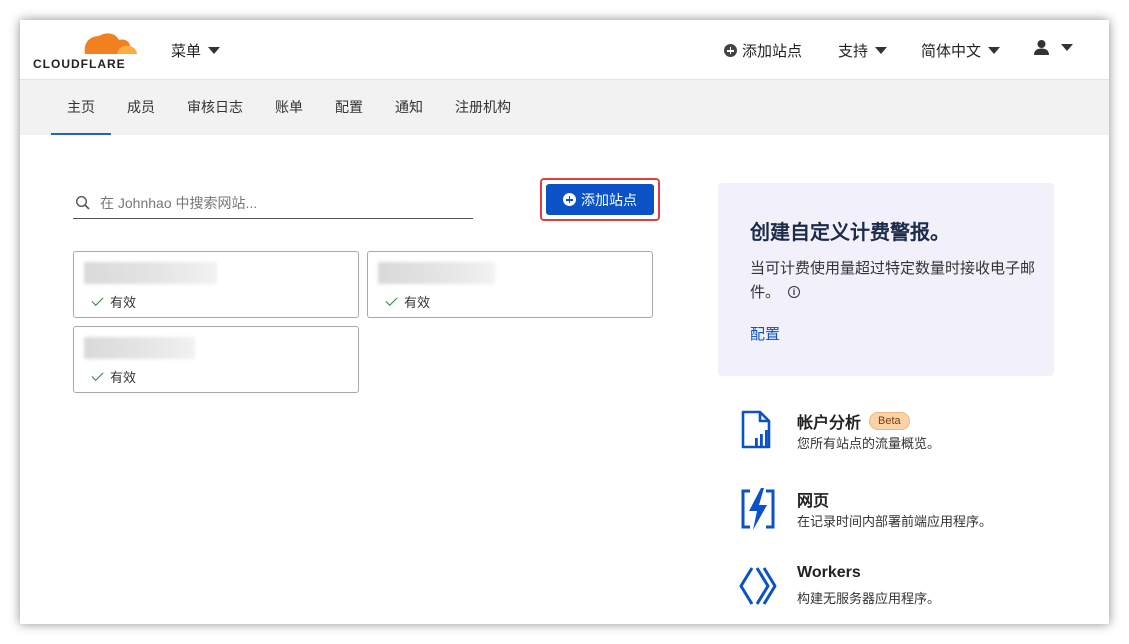 The height and width of the screenshot is (644, 1129). Describe the element at coordinates (215, 107) in the screenshot. I see `tab-audit-log: 审核日志` at that location.